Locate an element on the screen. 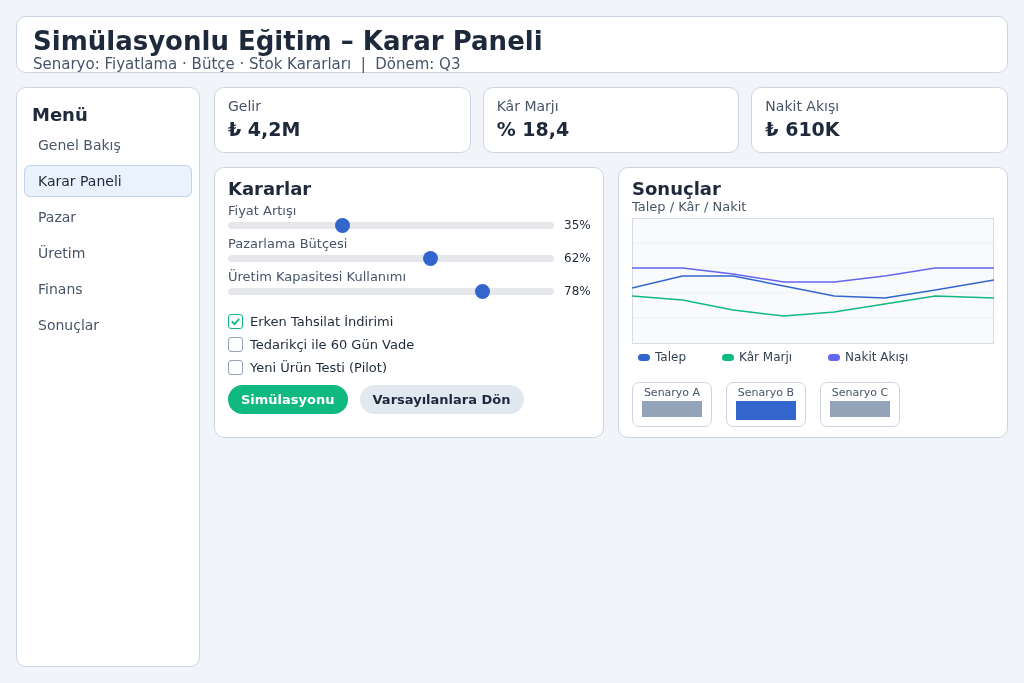 The image size is (1024, 683). sidebar-item: Karar Paneli is located at coordinates (108, 181).